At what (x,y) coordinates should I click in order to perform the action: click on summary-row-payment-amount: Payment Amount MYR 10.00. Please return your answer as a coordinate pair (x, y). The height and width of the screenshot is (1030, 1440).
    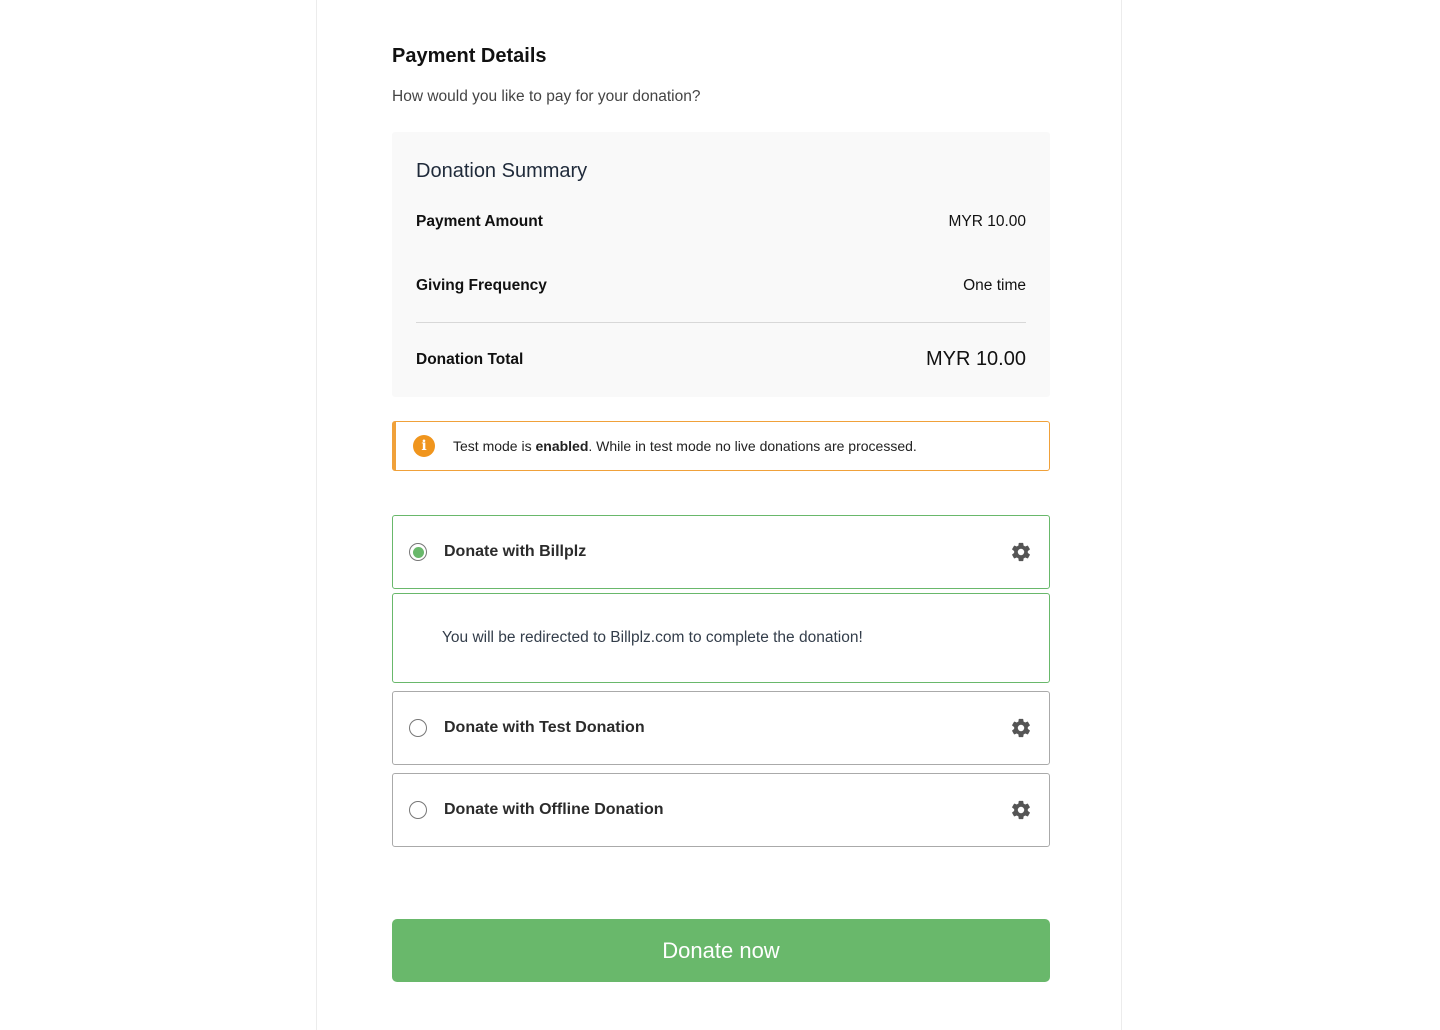
    Looking at the image, I should click on (721, 222).